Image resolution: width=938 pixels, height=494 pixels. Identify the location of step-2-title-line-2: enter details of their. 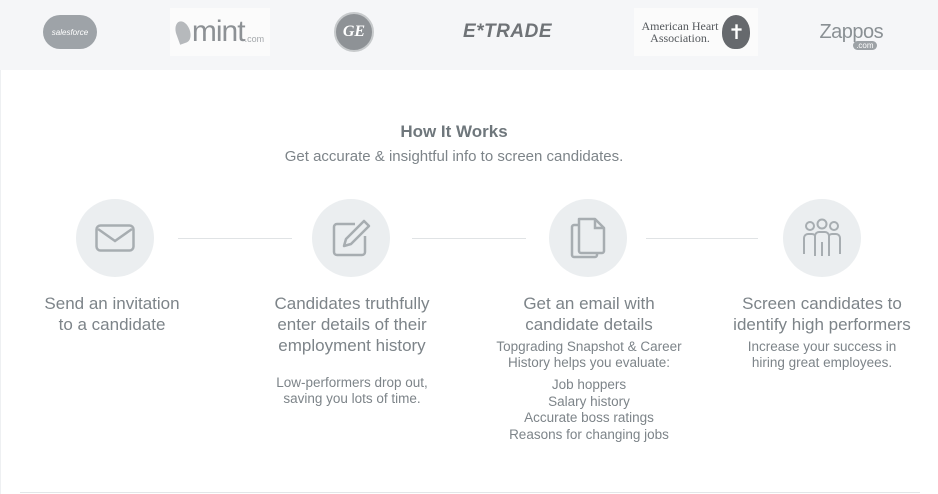
(352, 324).